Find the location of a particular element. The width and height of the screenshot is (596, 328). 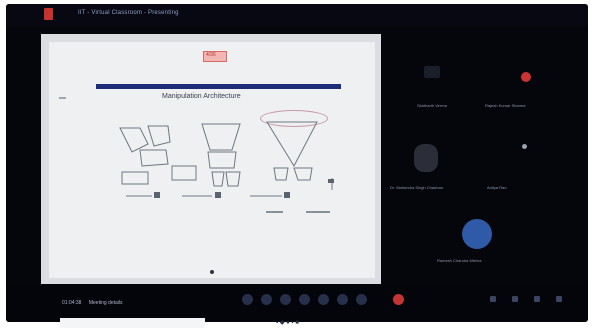

slide-title: Manipulation Architecture is located at coordinates (201, 96).